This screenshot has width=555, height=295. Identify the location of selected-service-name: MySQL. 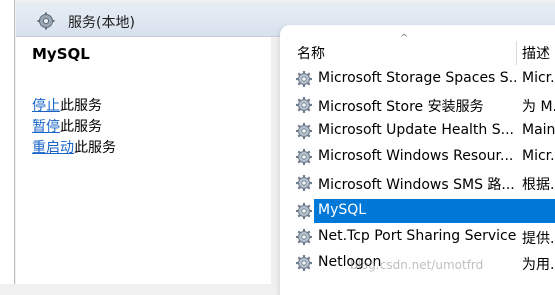
(61, 54).